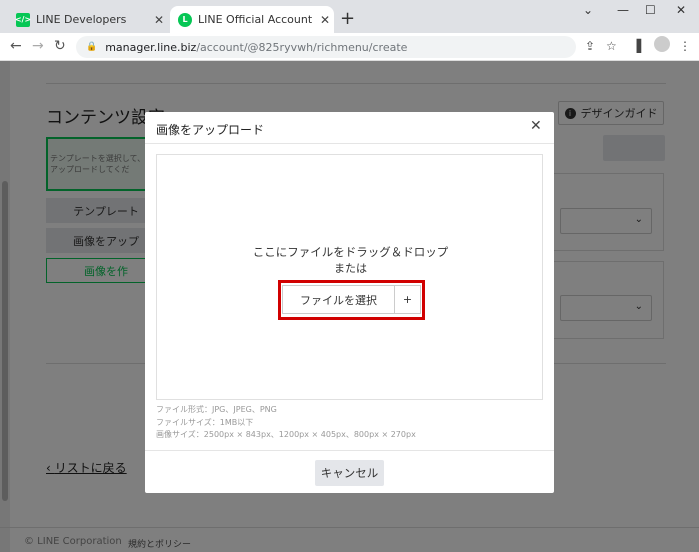 Image resolution: width=699 pixels, height=552 pixels. What do you see at coordinates (151, 47) in the screenshot?
I see `url-host: manager.line.biz` at bounding box center [151, 47].